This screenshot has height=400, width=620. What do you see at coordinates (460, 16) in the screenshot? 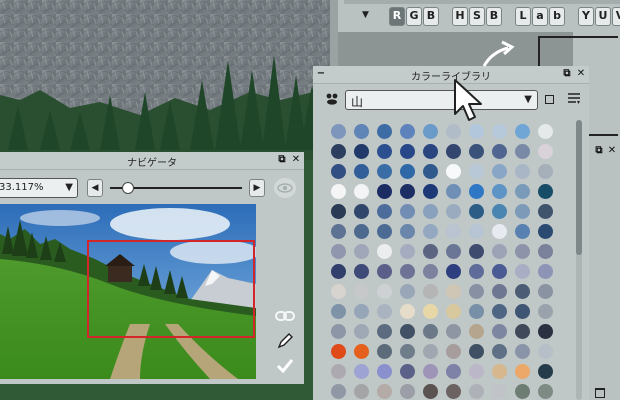
I see `mode-button-h-1: H` at bounding box center [460, 16].